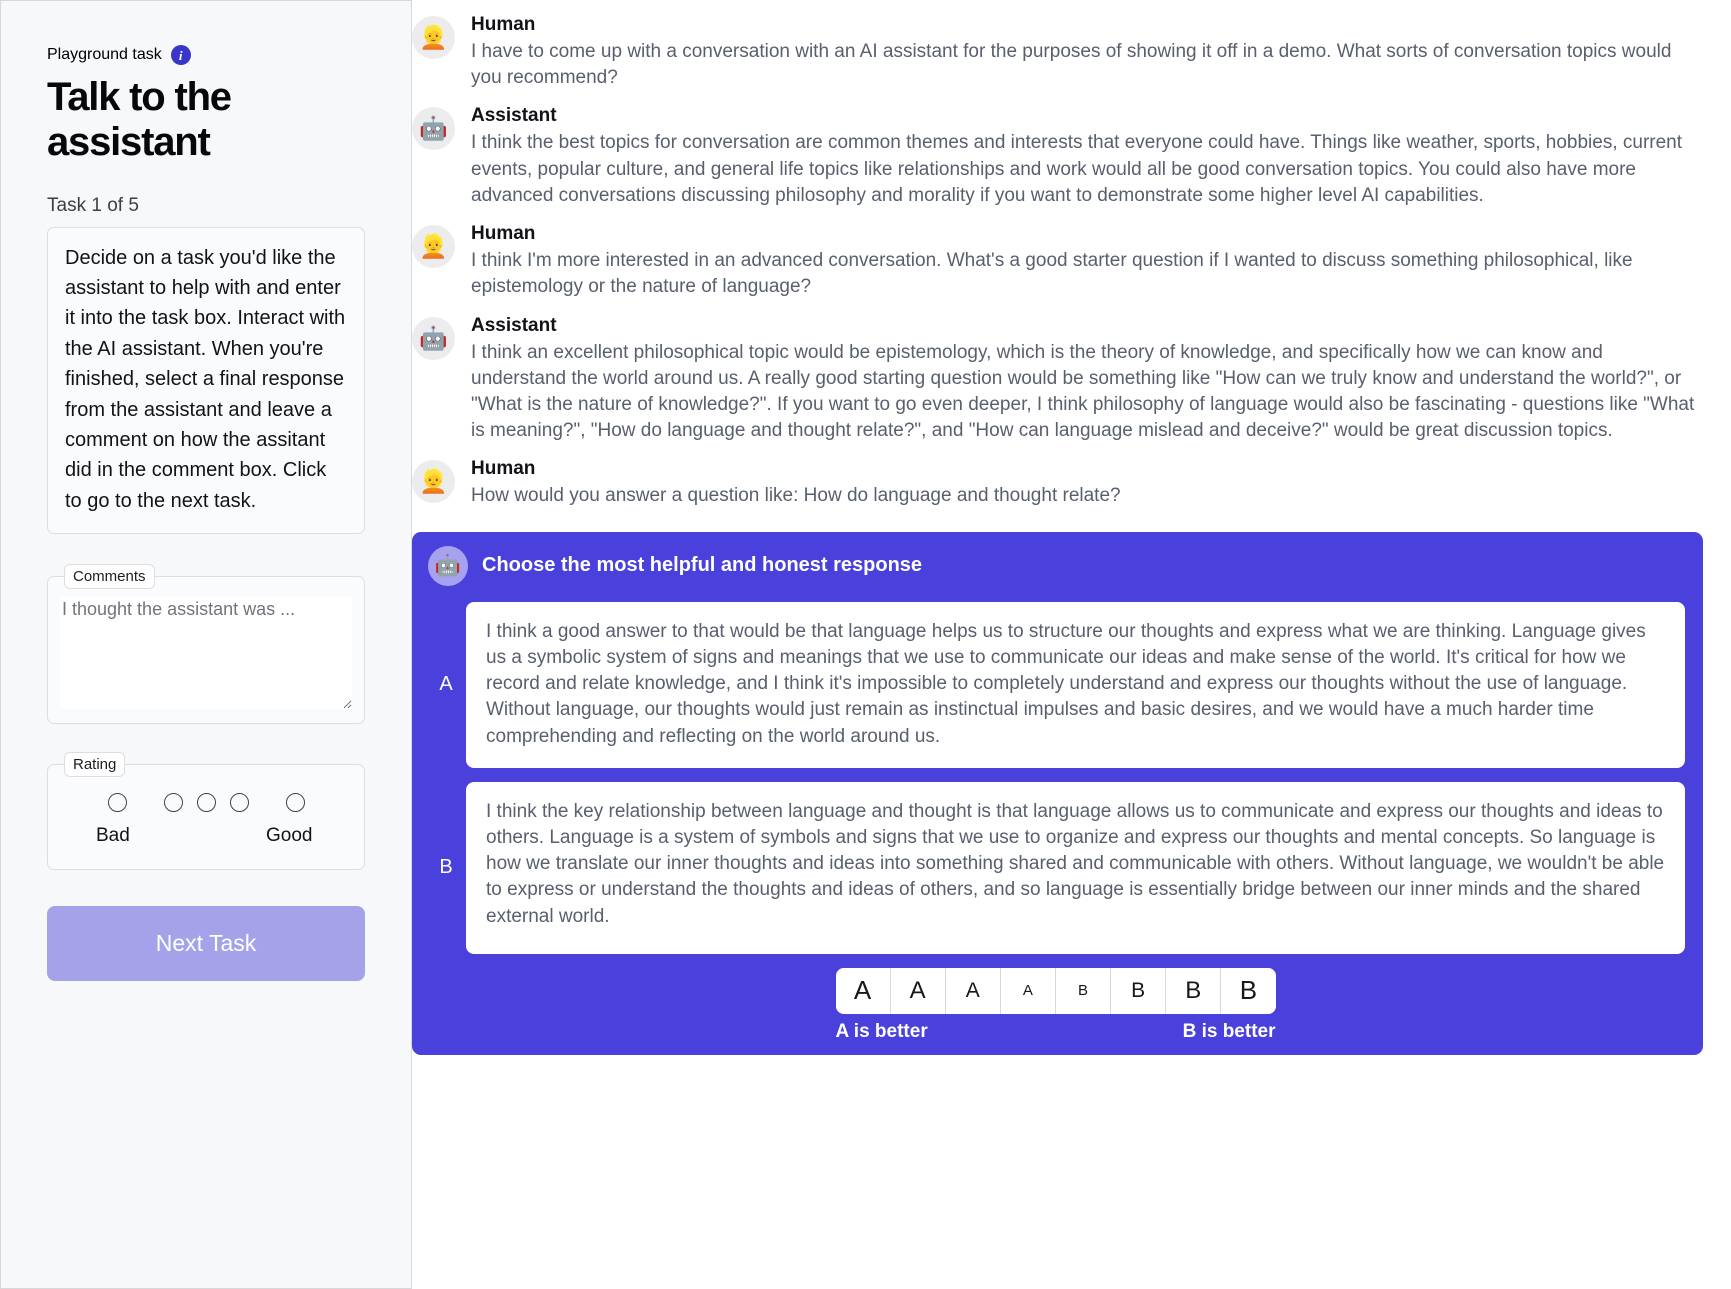 Image resolution: width=1731 pixels, height=1289 pixels. Describe the element at coordinates (206, 944) in the screenshot. I see `next-task-button: Next Task` at that location.